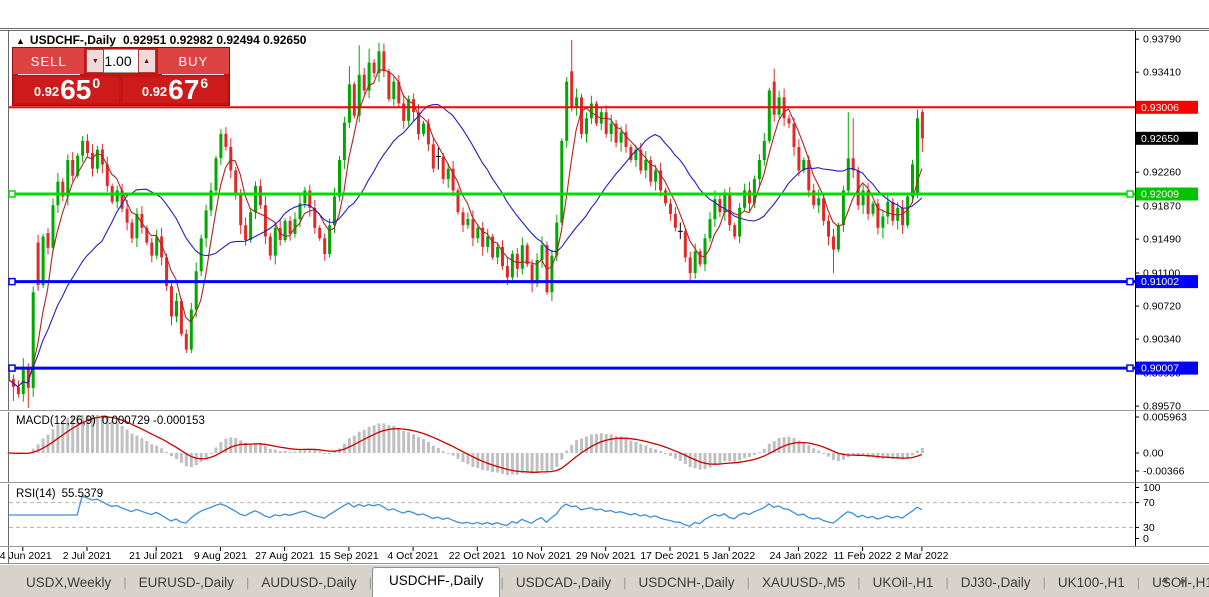 The width and height of the screenshot is (1209, 597). I want to click on svg-text: 0.91870, so click(1162, 207).